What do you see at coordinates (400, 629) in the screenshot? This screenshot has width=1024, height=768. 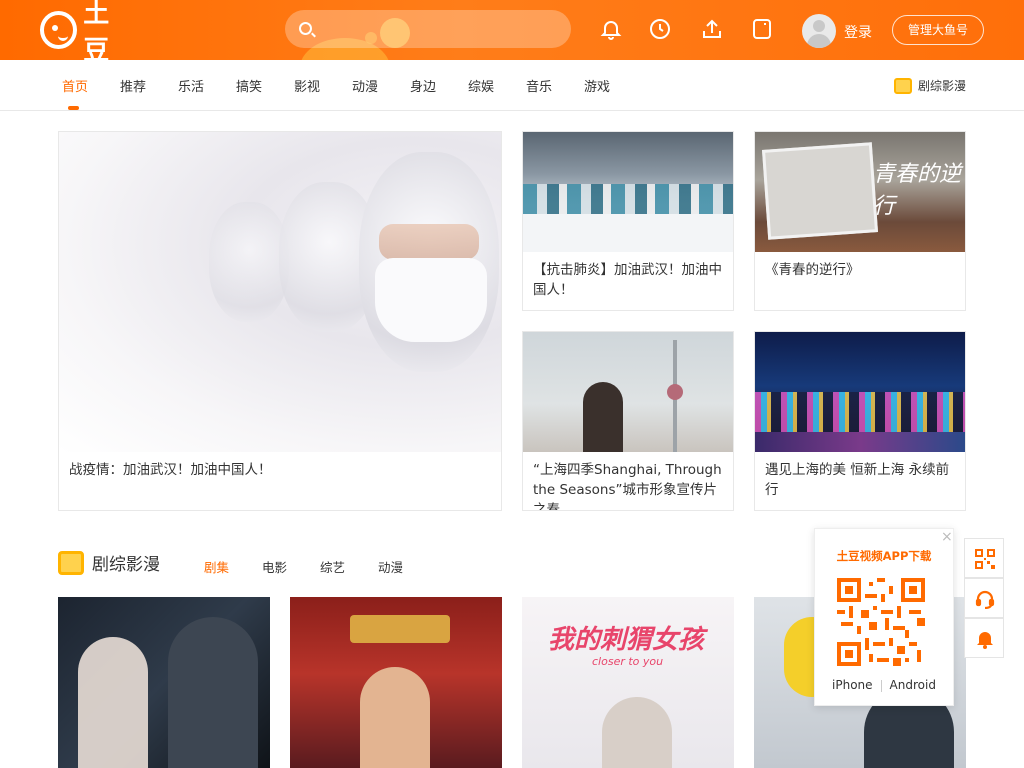 I see `sign-shape` at bounding box center [400, 629].